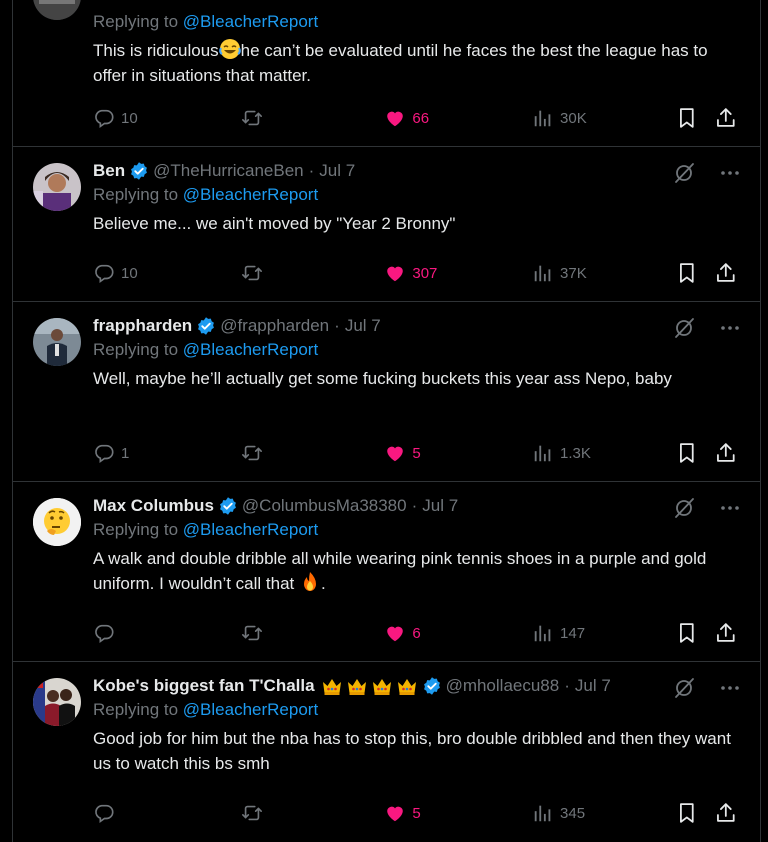 Image resolution: width=768 pixels, height=842 pixels. What do you see at coordinates (204, 686) in the screenshot?
I see `display-name: Kobe's biggest fan T'Challa` at bounding box center [204, 686].